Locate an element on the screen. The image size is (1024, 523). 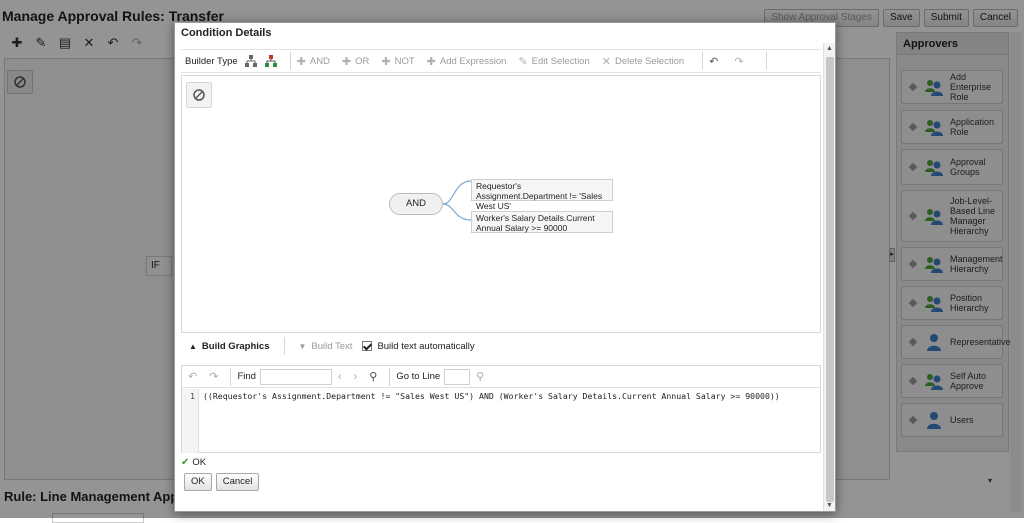
redo-button: ↷ is located at coordinates (740, 61).